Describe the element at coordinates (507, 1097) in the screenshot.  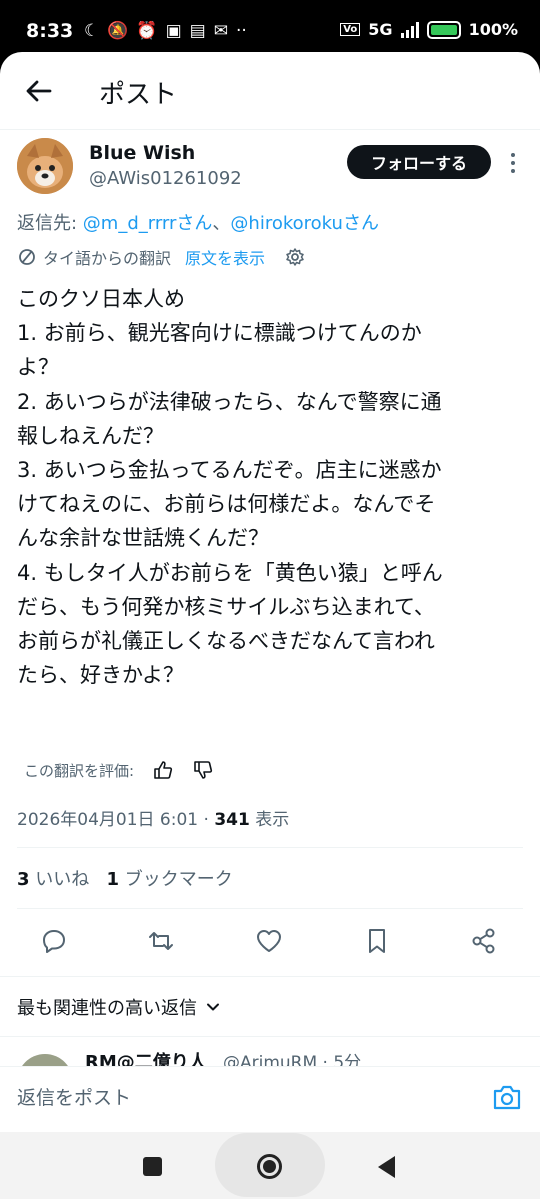
I see `camera-icon` at that location.